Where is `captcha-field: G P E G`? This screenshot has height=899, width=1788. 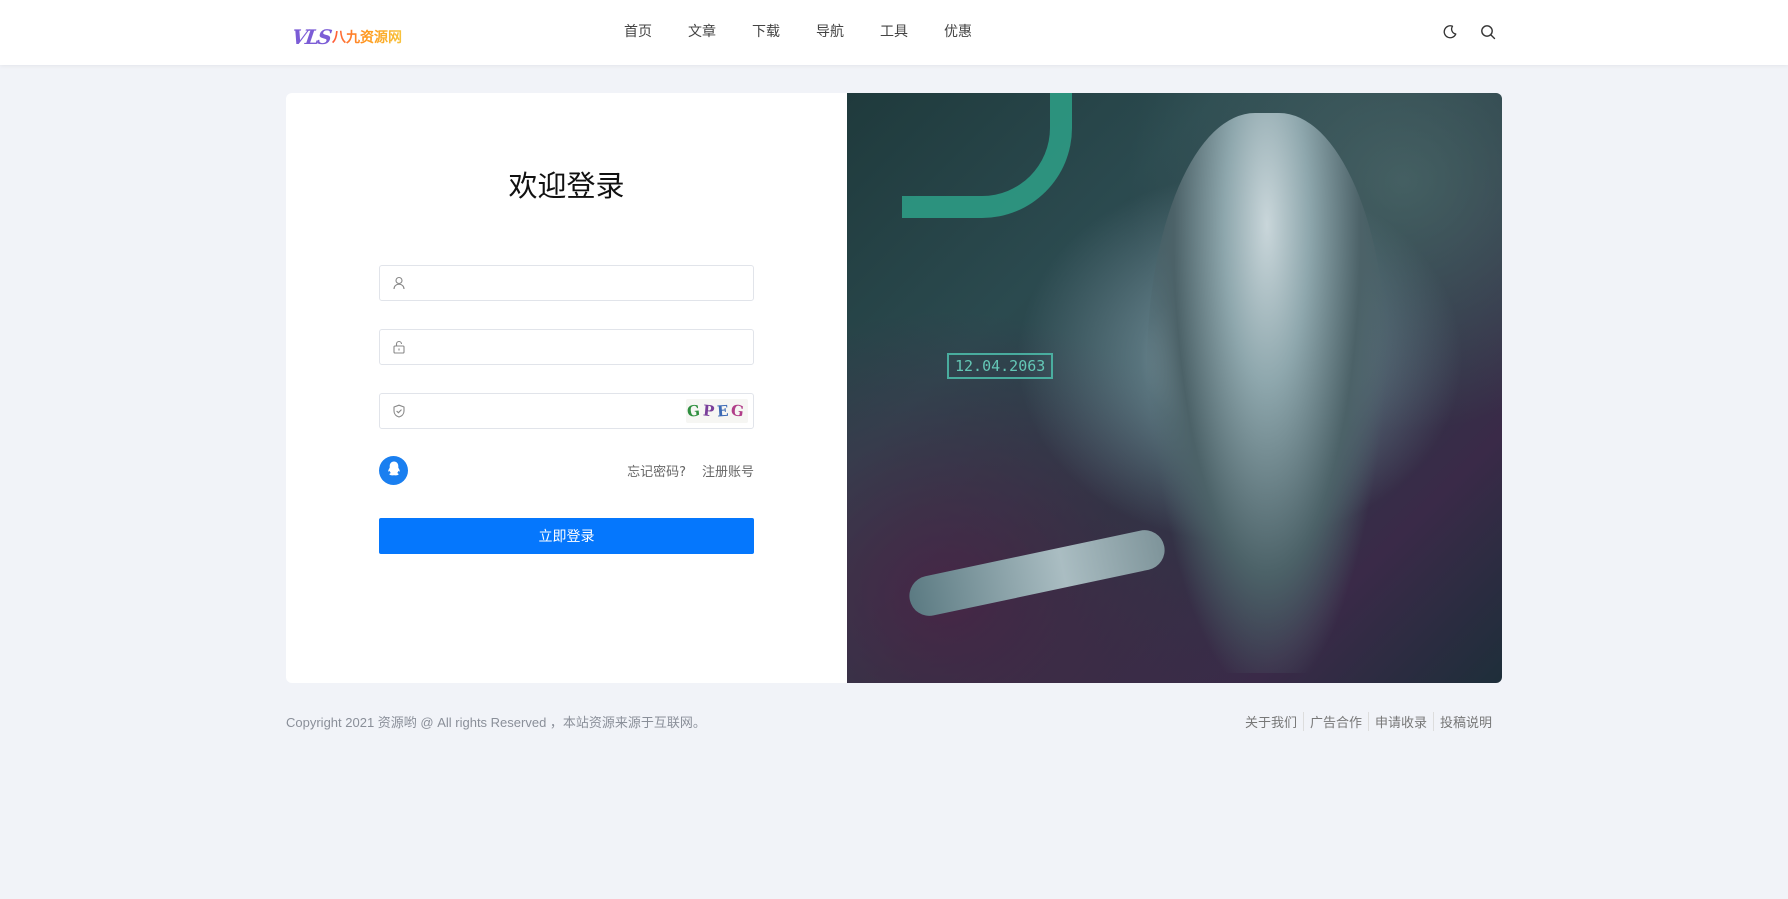 captcha-field: G P E G is located at coordinates (566, 411).